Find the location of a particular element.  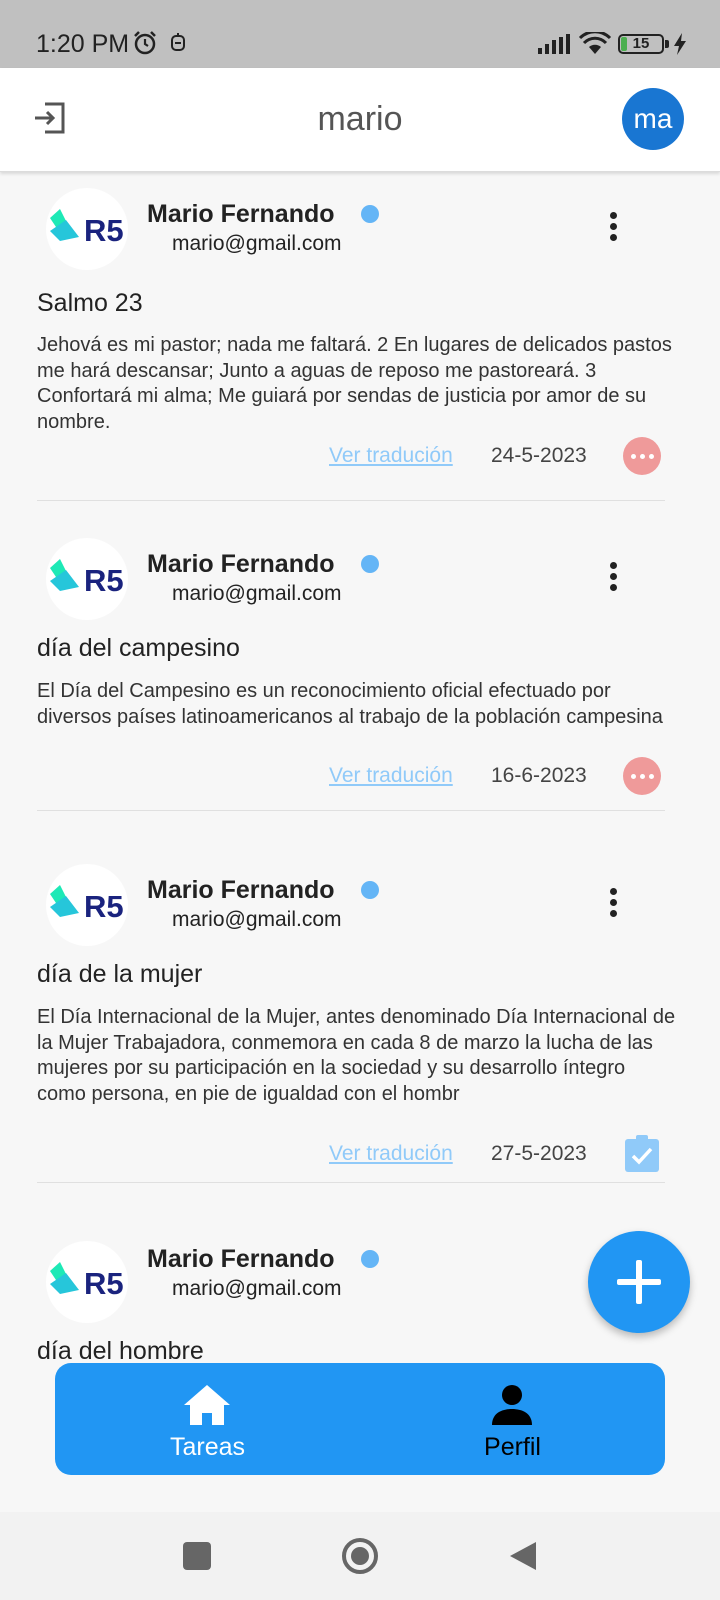

system-navigation-bar is located at coordinates (360, 1556).